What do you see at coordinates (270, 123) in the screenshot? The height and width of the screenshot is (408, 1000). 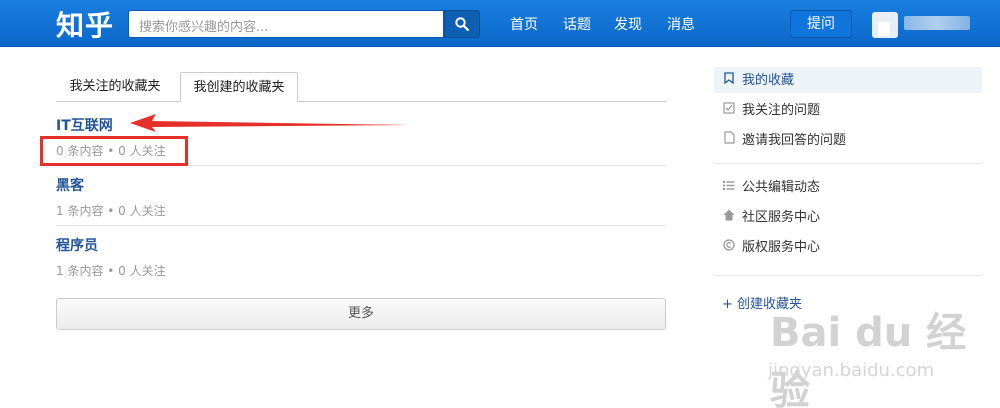 I see `annotation-arrow-icon` at bounding box center [270, 123].